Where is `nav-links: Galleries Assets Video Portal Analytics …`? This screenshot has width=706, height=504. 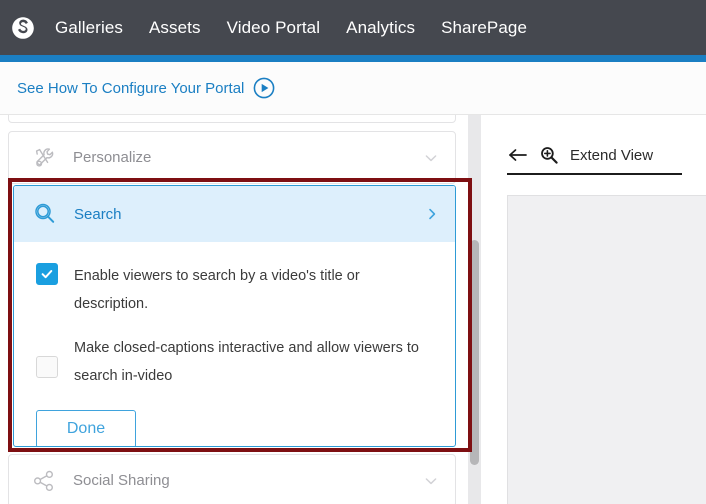
nav-links: Galleries Assets Video Portal Analytics … is located at coordinates (291, 28).